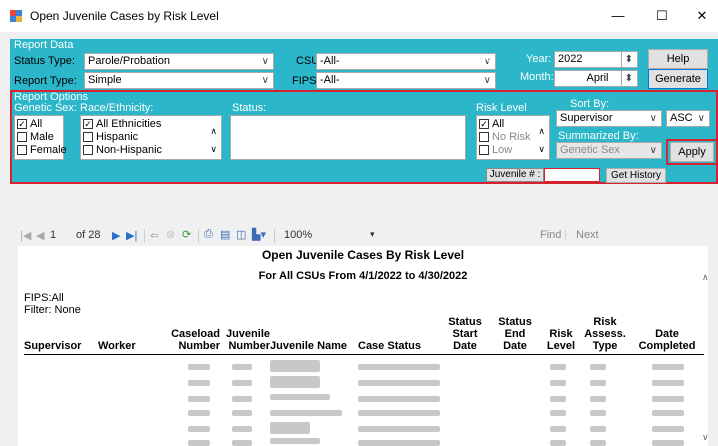 This screenshot has width=718, height=446. I want to click on find-link: Find, so click(550, 235).